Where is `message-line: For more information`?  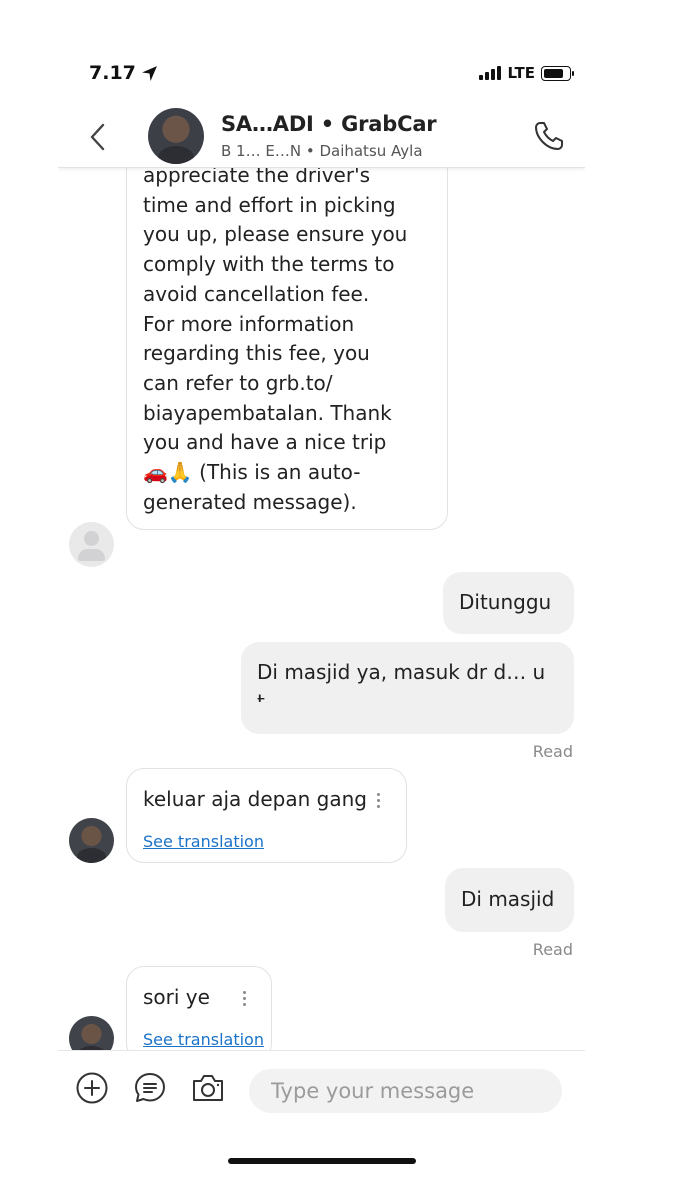 message-line: For more information is located at coordinates (249, 323).